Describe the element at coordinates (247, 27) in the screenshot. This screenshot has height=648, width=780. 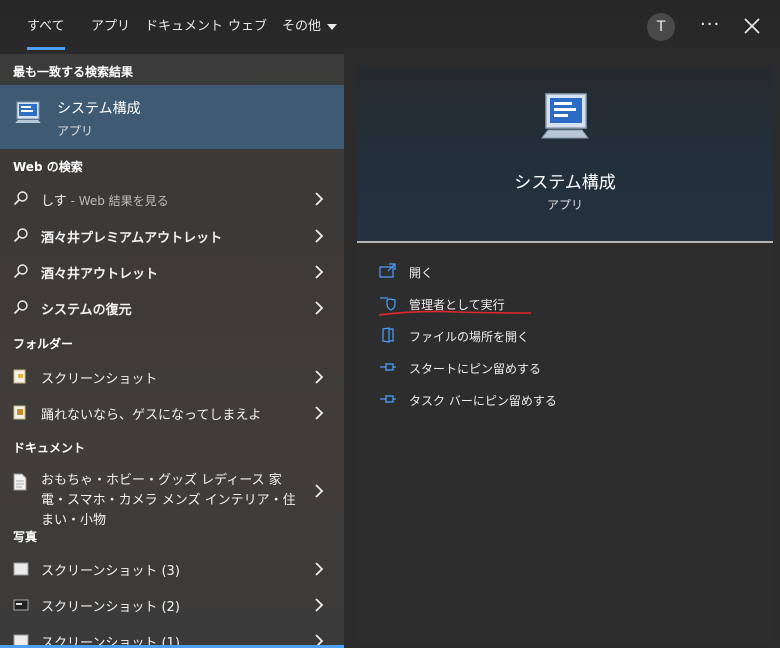
I see `tab-web: ウェブ` at that location.